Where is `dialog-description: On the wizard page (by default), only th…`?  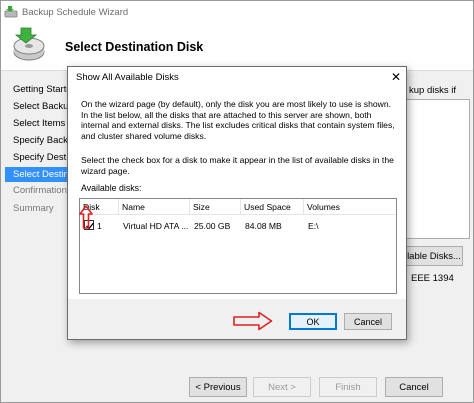
dialog-description: On the wizard page (by default), only th… is located at coordinates (238, 120).